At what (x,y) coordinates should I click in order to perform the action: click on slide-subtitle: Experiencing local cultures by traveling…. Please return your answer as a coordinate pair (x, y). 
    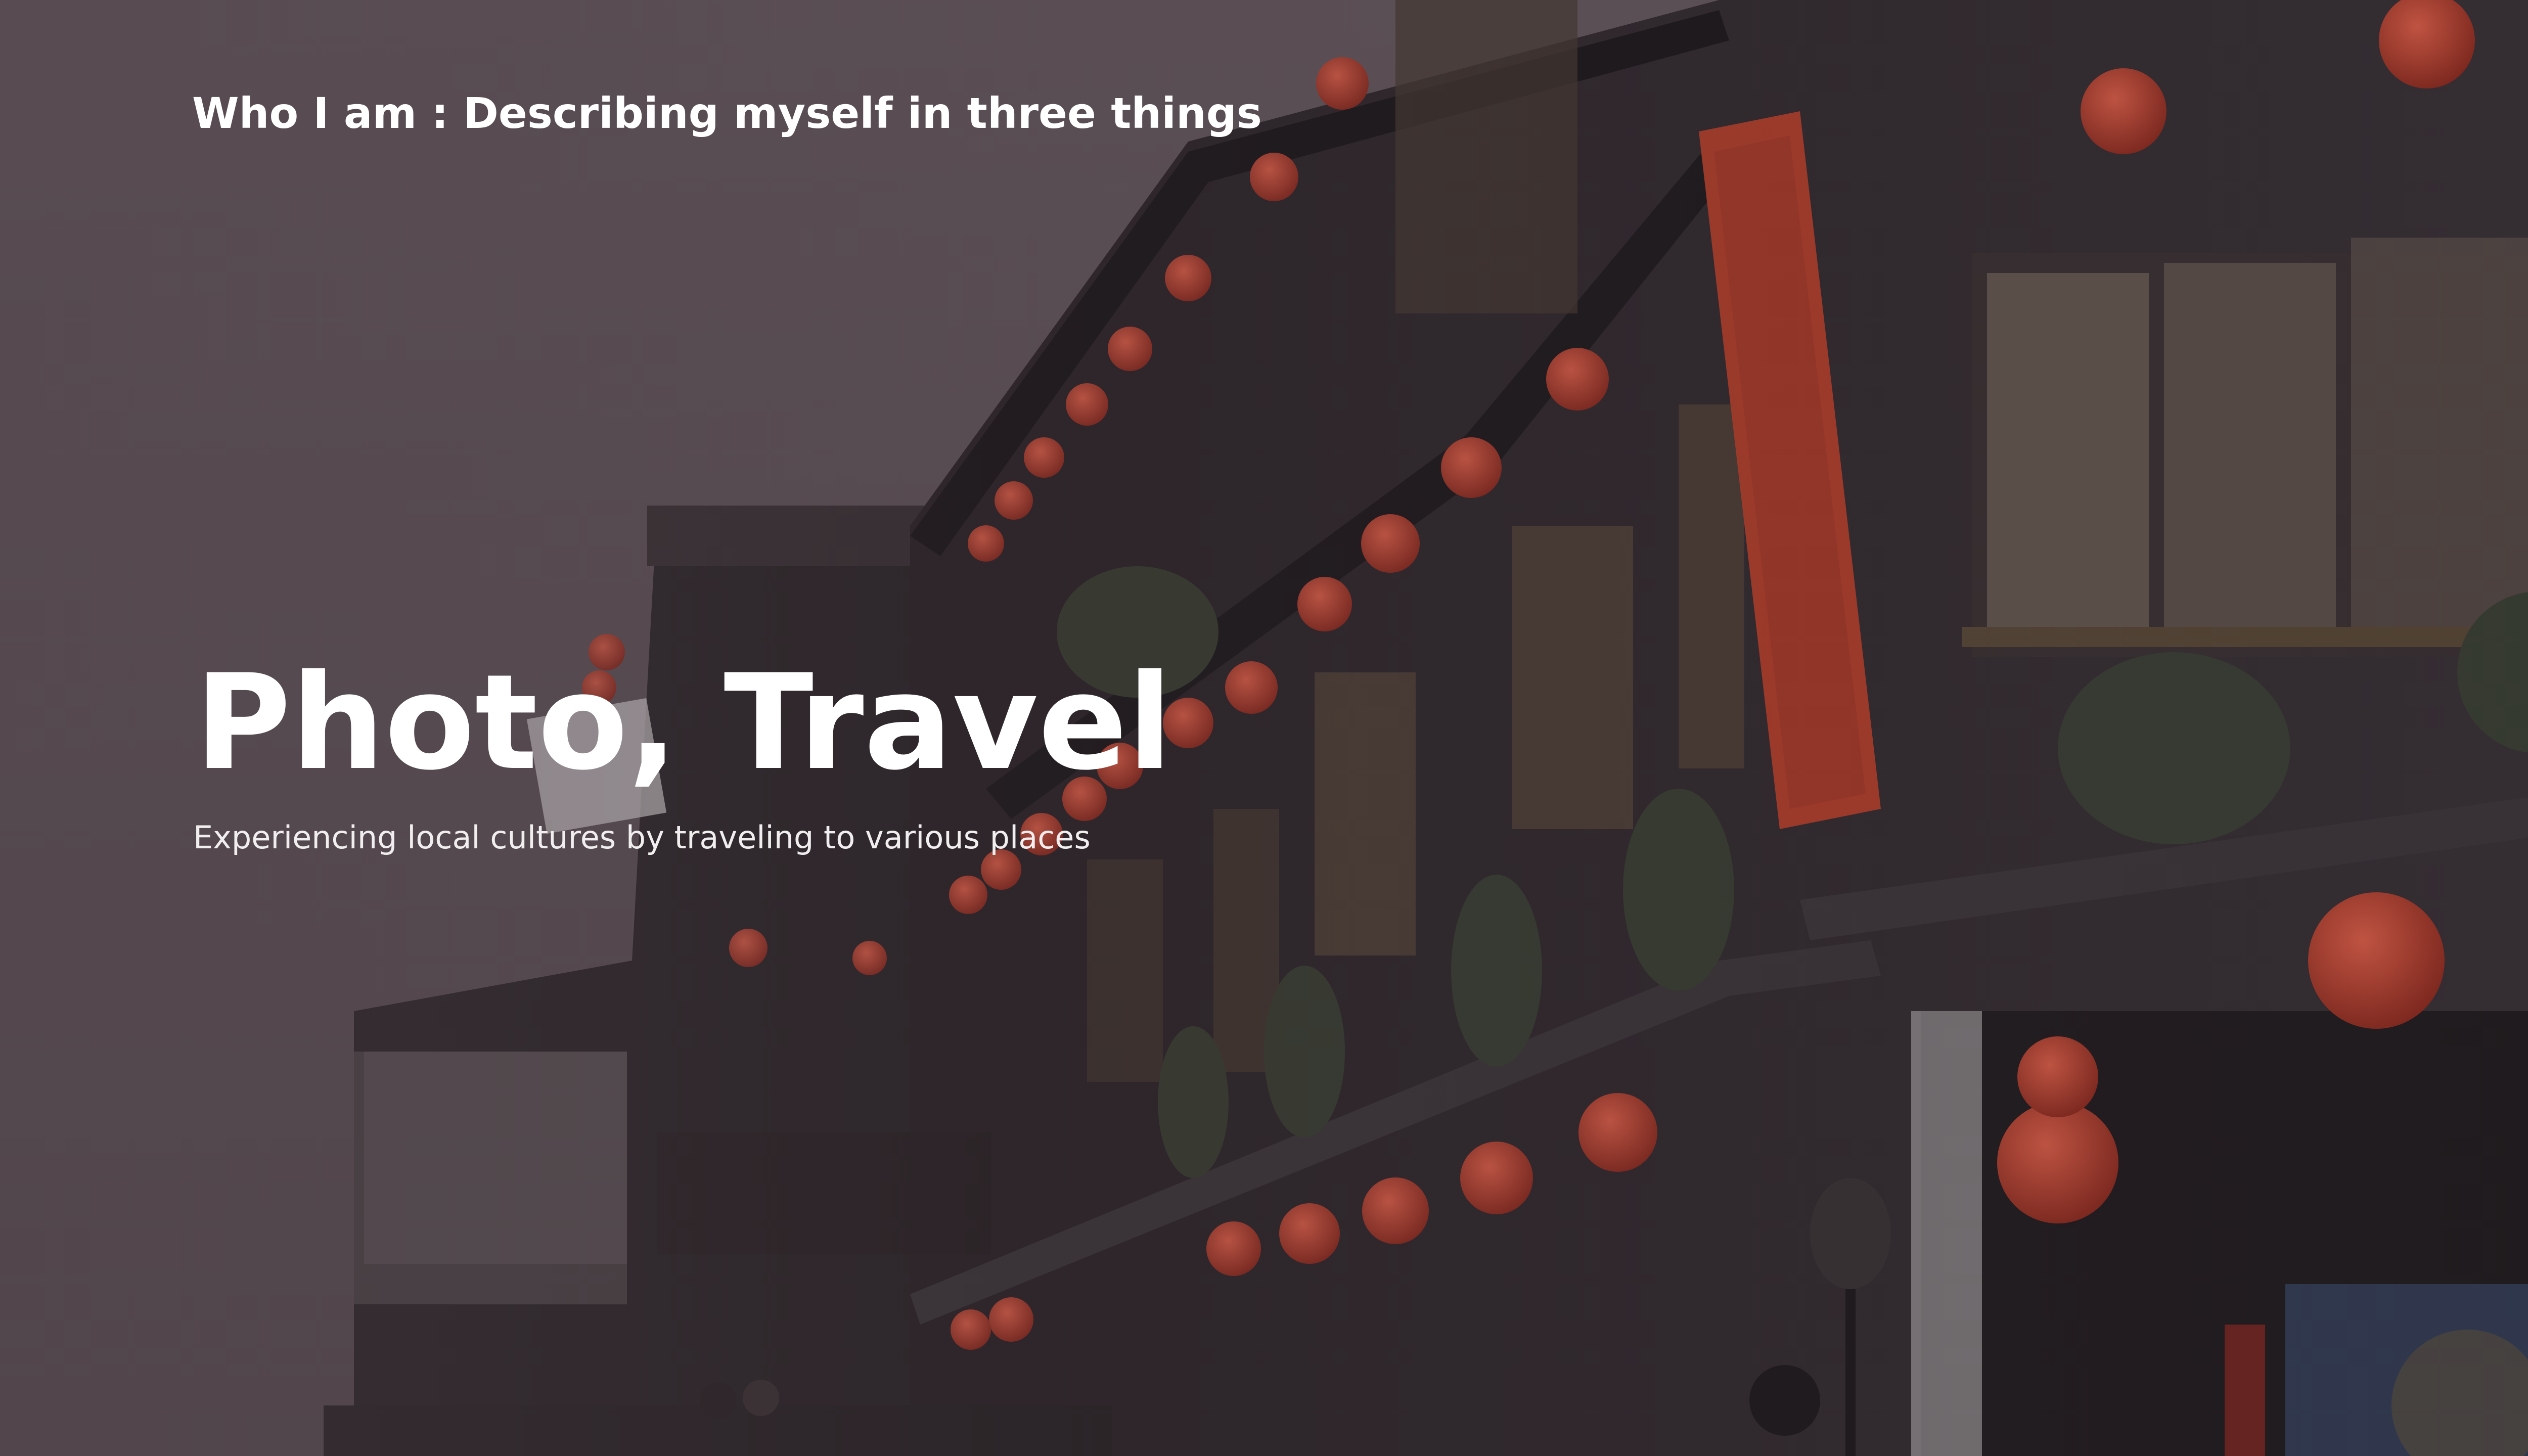
    Looking at the image, I should click on (642, 837).